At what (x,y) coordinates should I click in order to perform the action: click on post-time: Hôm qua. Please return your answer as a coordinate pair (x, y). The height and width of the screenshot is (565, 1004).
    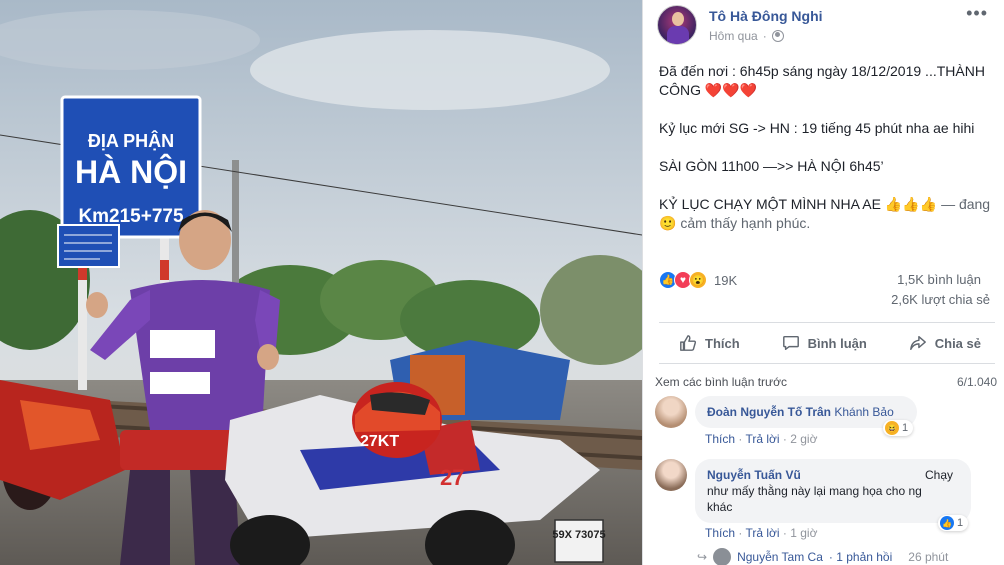
    Looking at the image, I should click on (733, 36).